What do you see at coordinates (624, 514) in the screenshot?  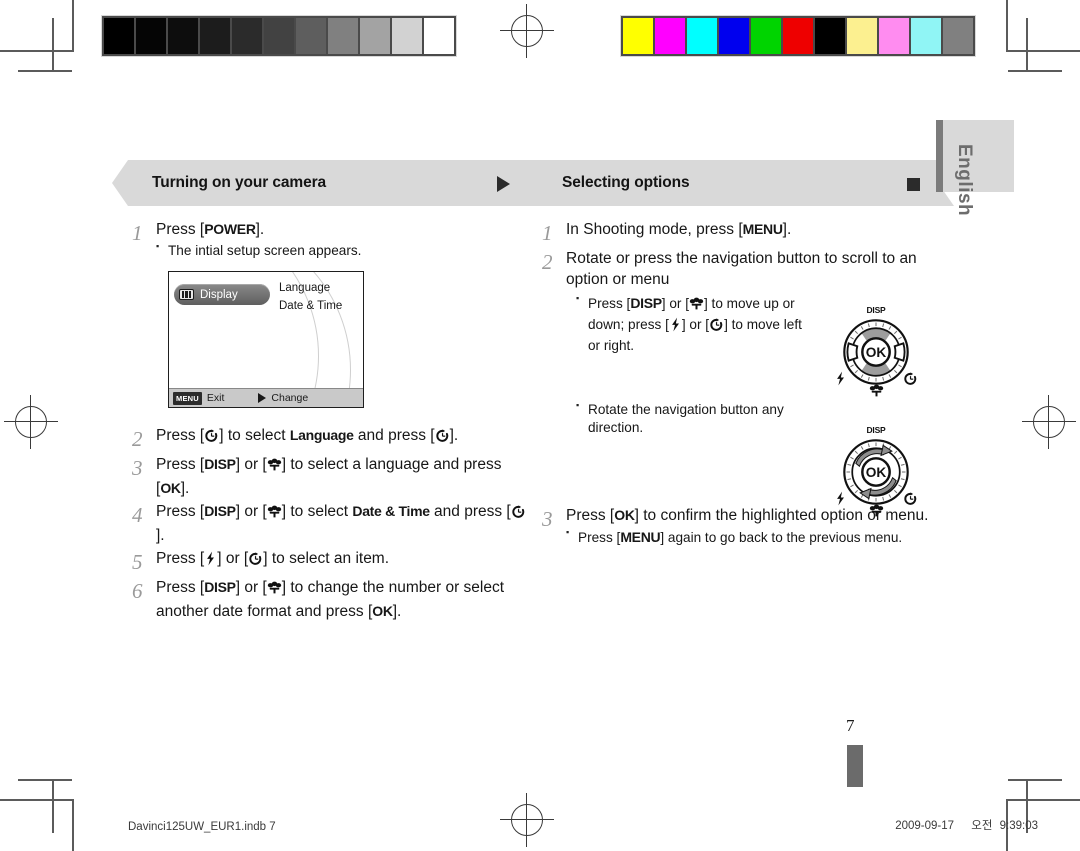 I see `key-label: OK` at bounding box center [624, 514].